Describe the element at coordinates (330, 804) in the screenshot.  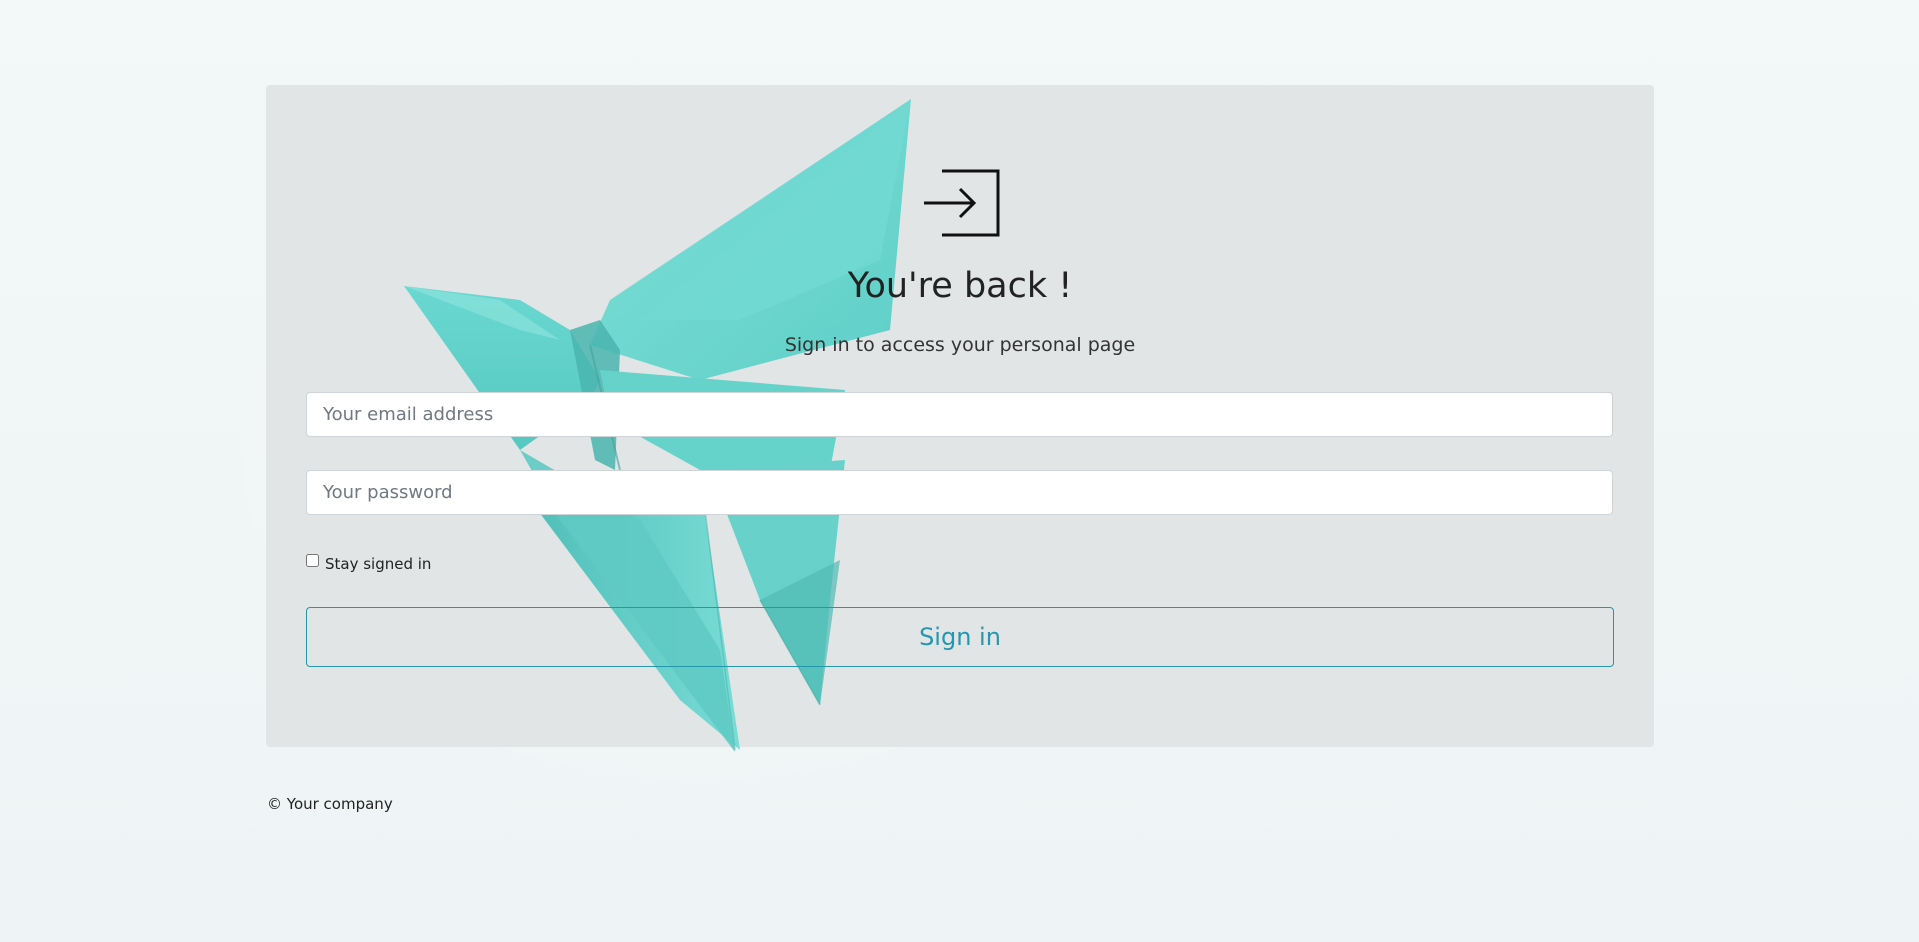
I see `footer-copyright: © Your company` at that location.